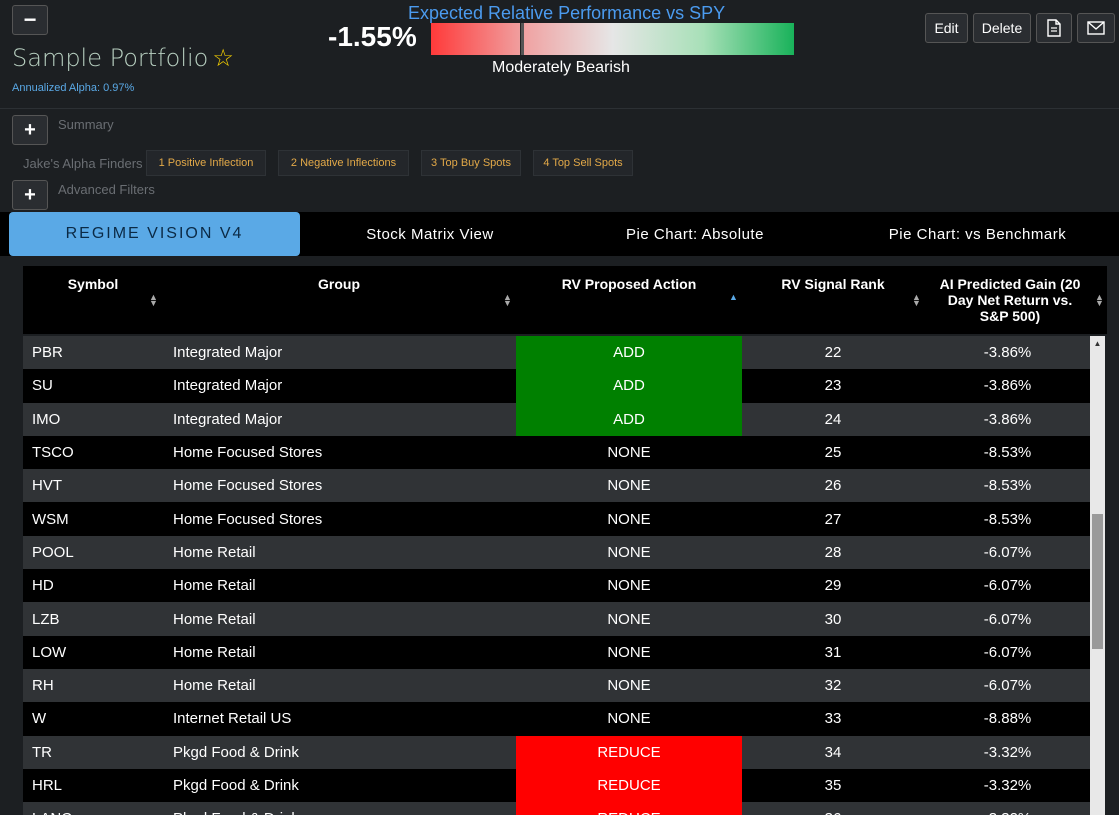  I want to click on finder-top-sell-spots: 4 Top Sell Spots, so click(583, 163).